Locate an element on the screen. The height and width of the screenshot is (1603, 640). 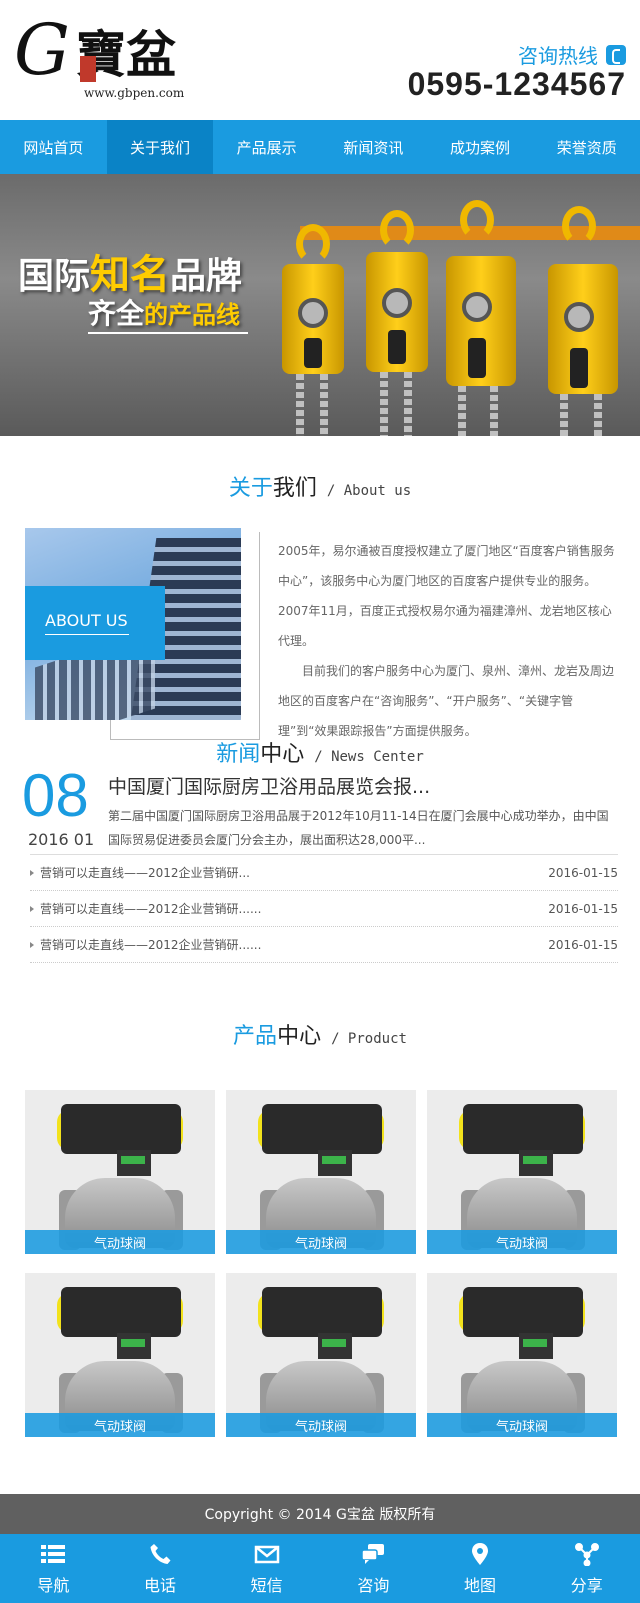
news-list-item: 营销可以走直线——2012企业营销研... 2016-01-15 is located at coordinates (324, 873).